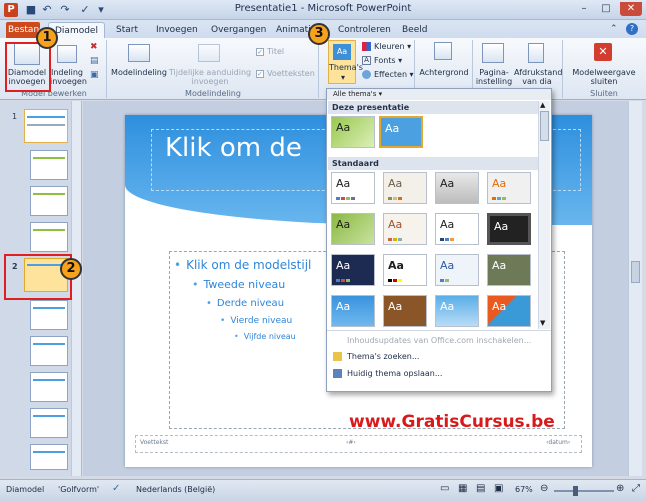 The height and width of the screenshot is (501, 646). What do you see at coordinates (364, 30) in the screenshot?
I see `tab-controleren: Controleren` at bounding box center [364, 30].